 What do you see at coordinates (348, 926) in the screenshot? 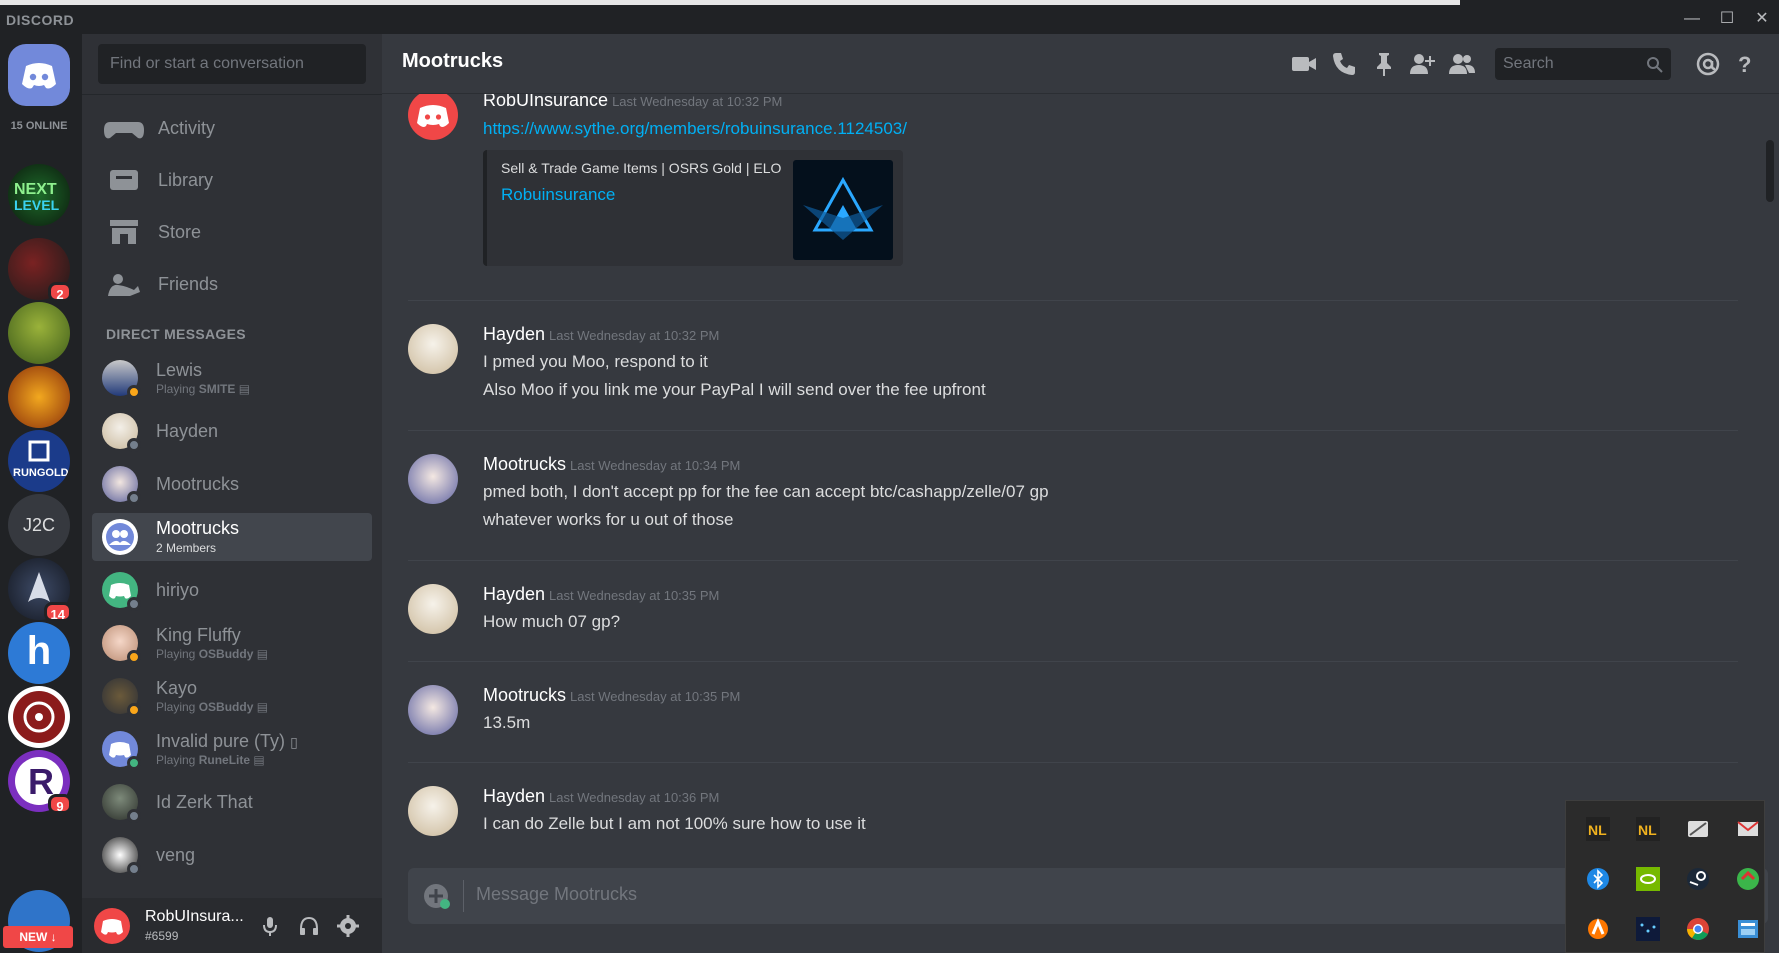
I see `settings-gear-icon` at bounding box center [348, 926].